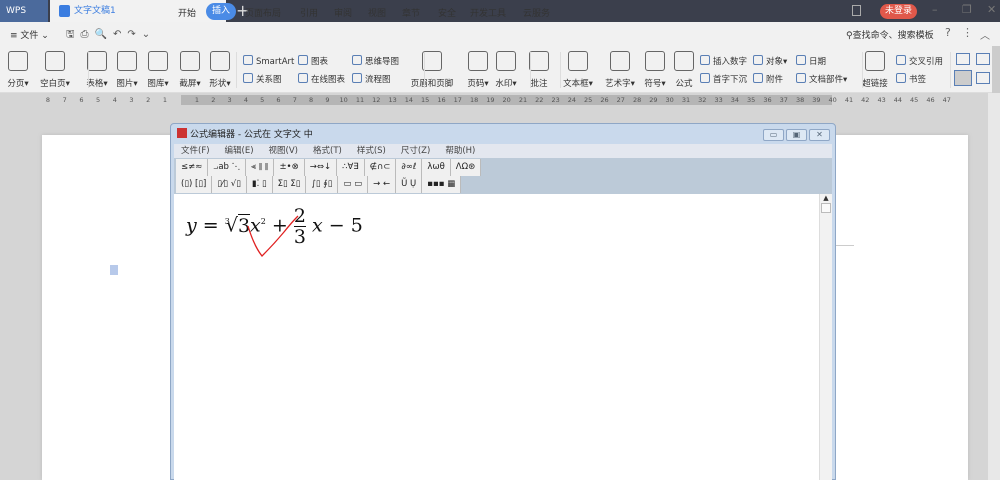 The image size is (1000, 480). I want to click on ribbon-small-button-2: 图表, so click(313, 61).